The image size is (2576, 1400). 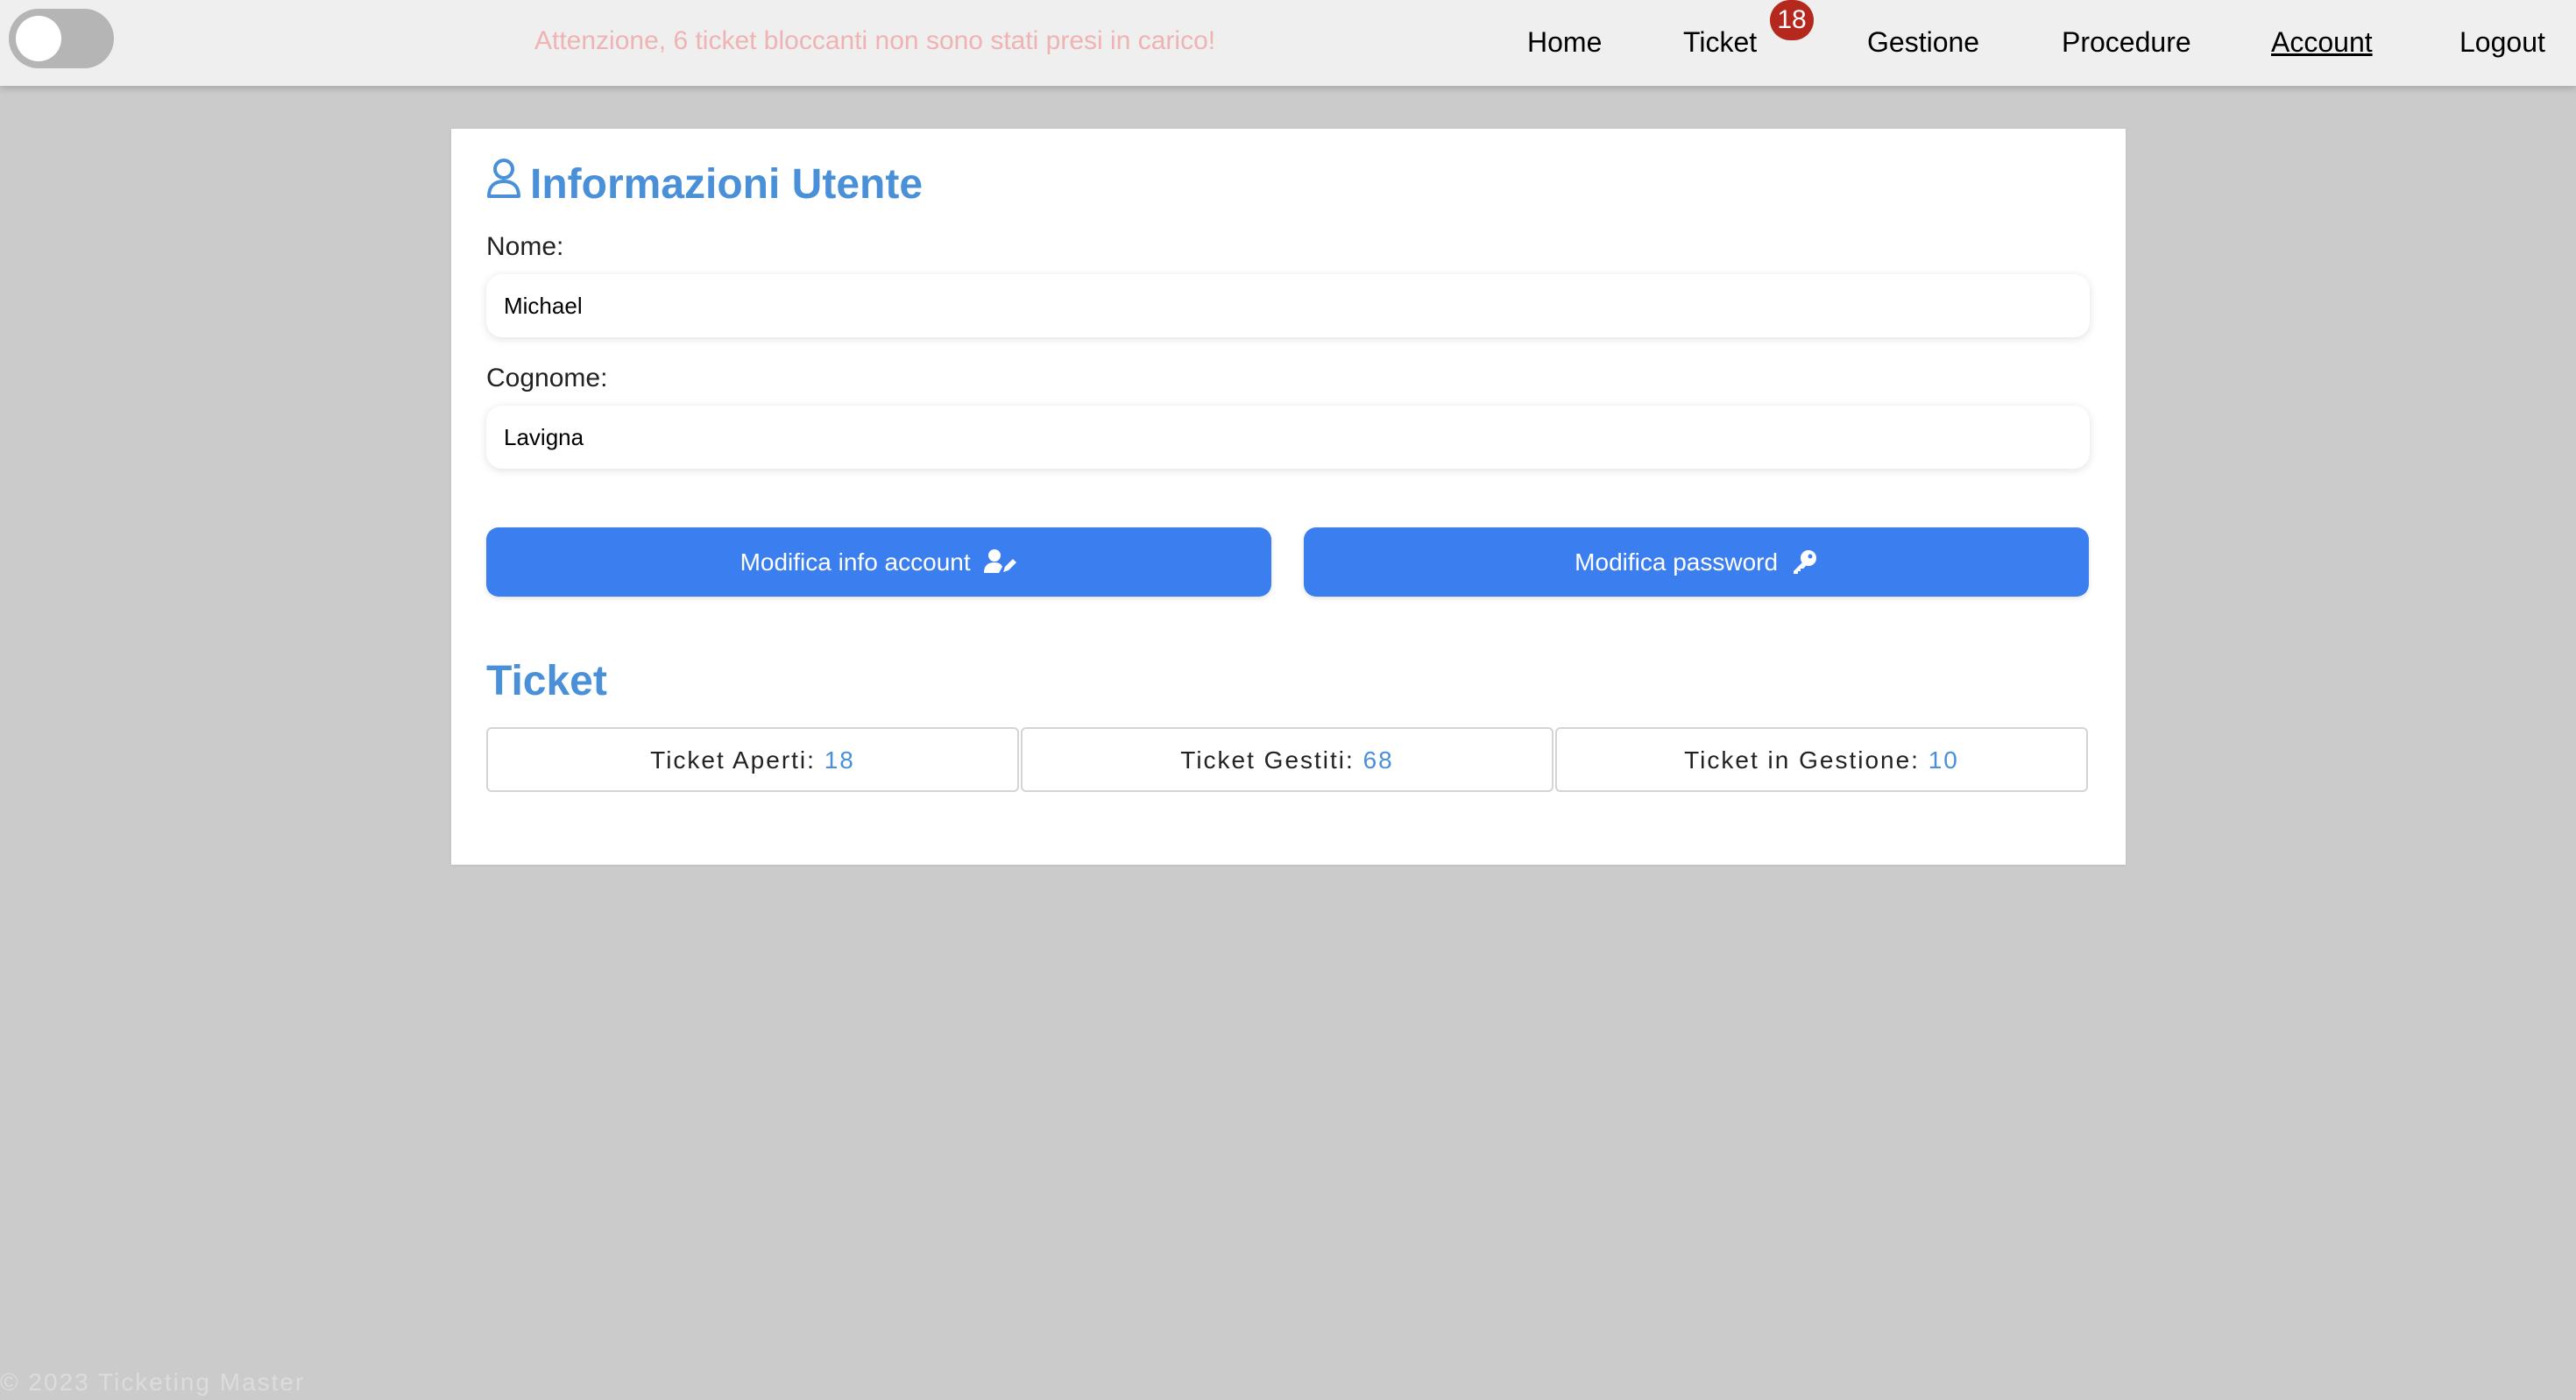 I want to click on nav-gestione: Gestione, so click(x=1923, y=42).